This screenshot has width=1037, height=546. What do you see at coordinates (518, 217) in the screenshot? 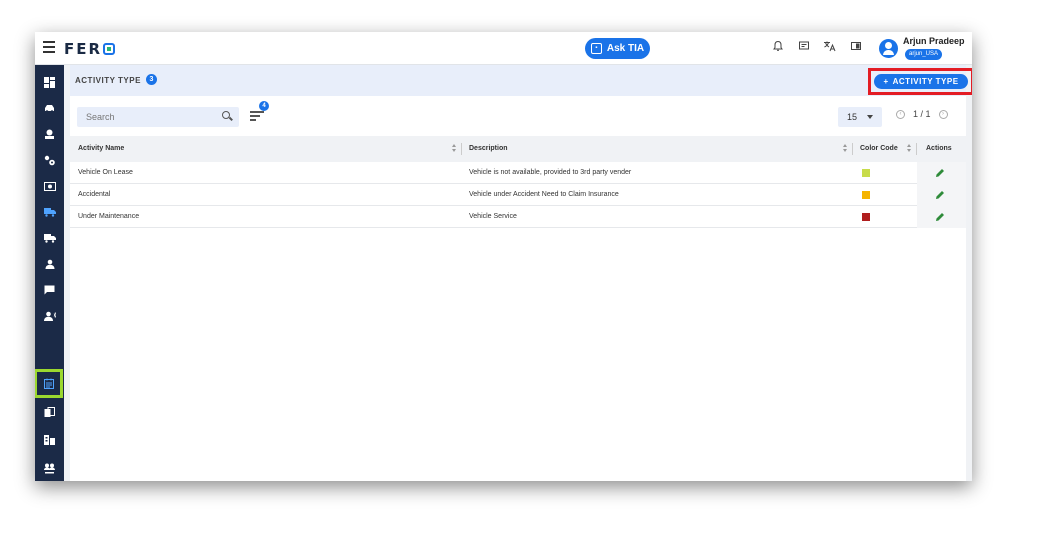
I see `table-row: Under Maintenance Vehicle Service` at bounding box center [518, 217].